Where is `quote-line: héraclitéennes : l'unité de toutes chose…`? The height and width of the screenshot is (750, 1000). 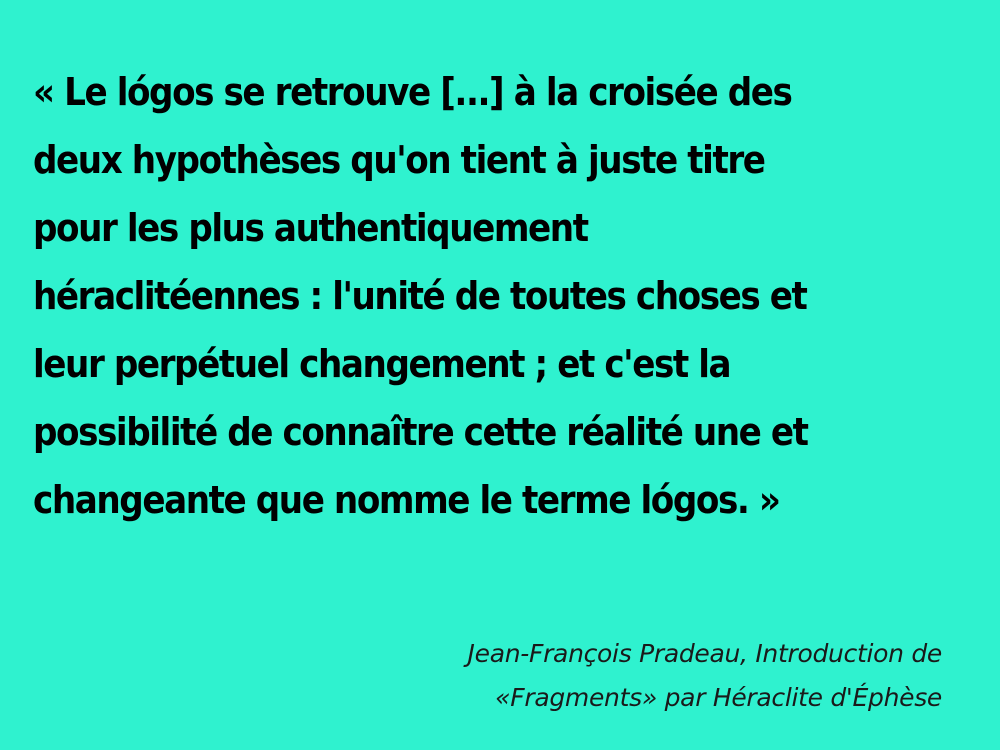
quote-line: héraclitéennes : l'unité de toutes chose… is located at coordinates (420, 296).